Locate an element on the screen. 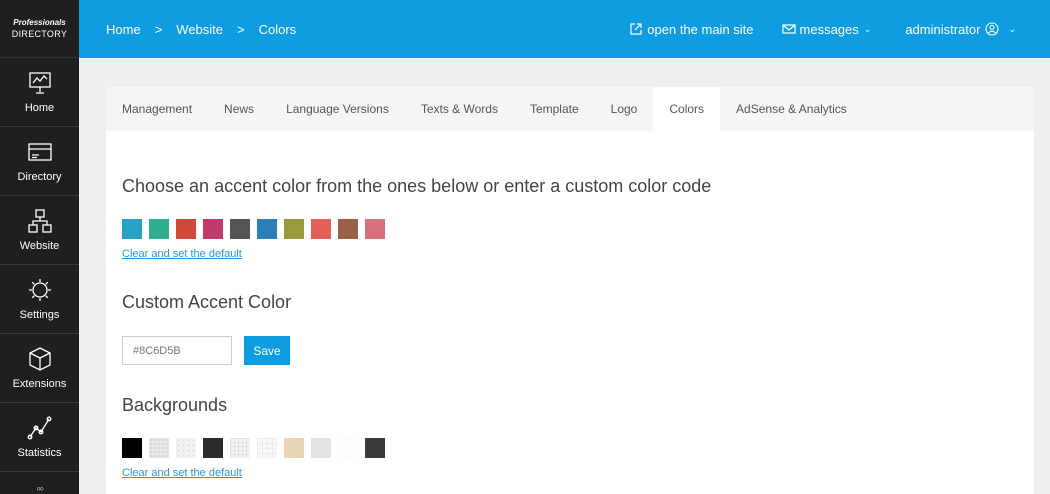 The width and height of the screenshot is (1050, 494). custom-color-input is located at coordinates (177, 350).